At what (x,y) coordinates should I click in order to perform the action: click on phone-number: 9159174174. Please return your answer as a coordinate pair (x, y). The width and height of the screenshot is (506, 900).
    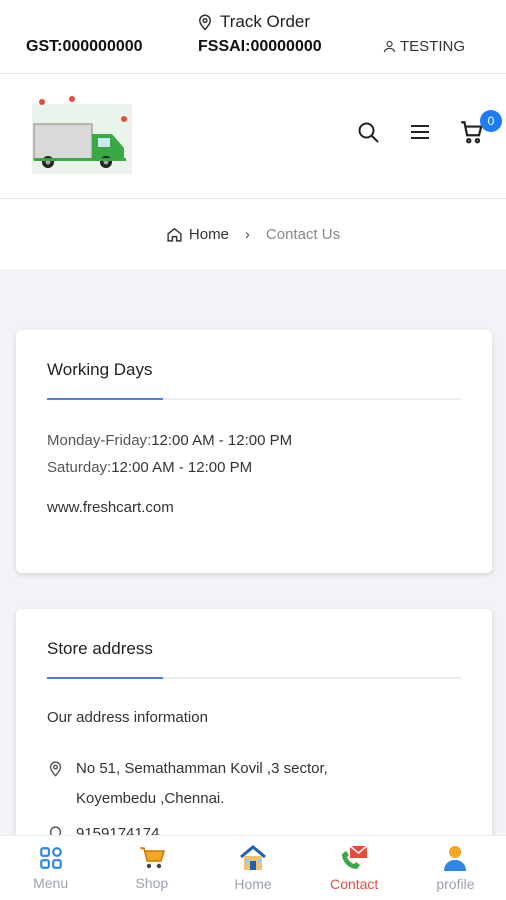
    Looking at the image, I should click on (118, 830).